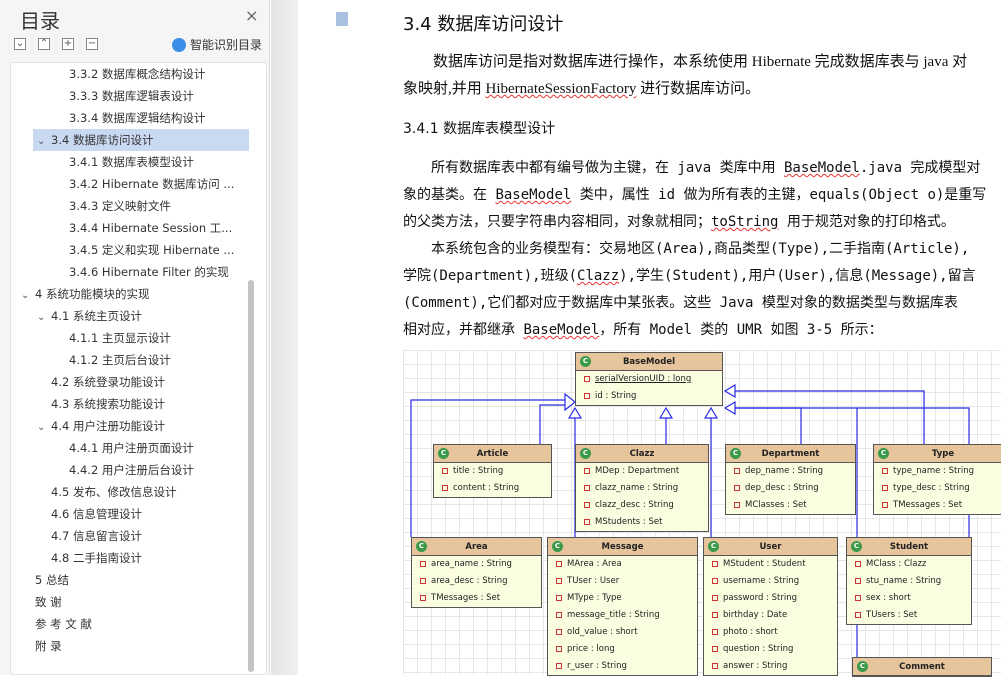 This screenshot has width=1001, height=677. Describe the element at coordinates (63, 624) in the screenshot. I see `toc-item: 参 考 文 献` at that location.